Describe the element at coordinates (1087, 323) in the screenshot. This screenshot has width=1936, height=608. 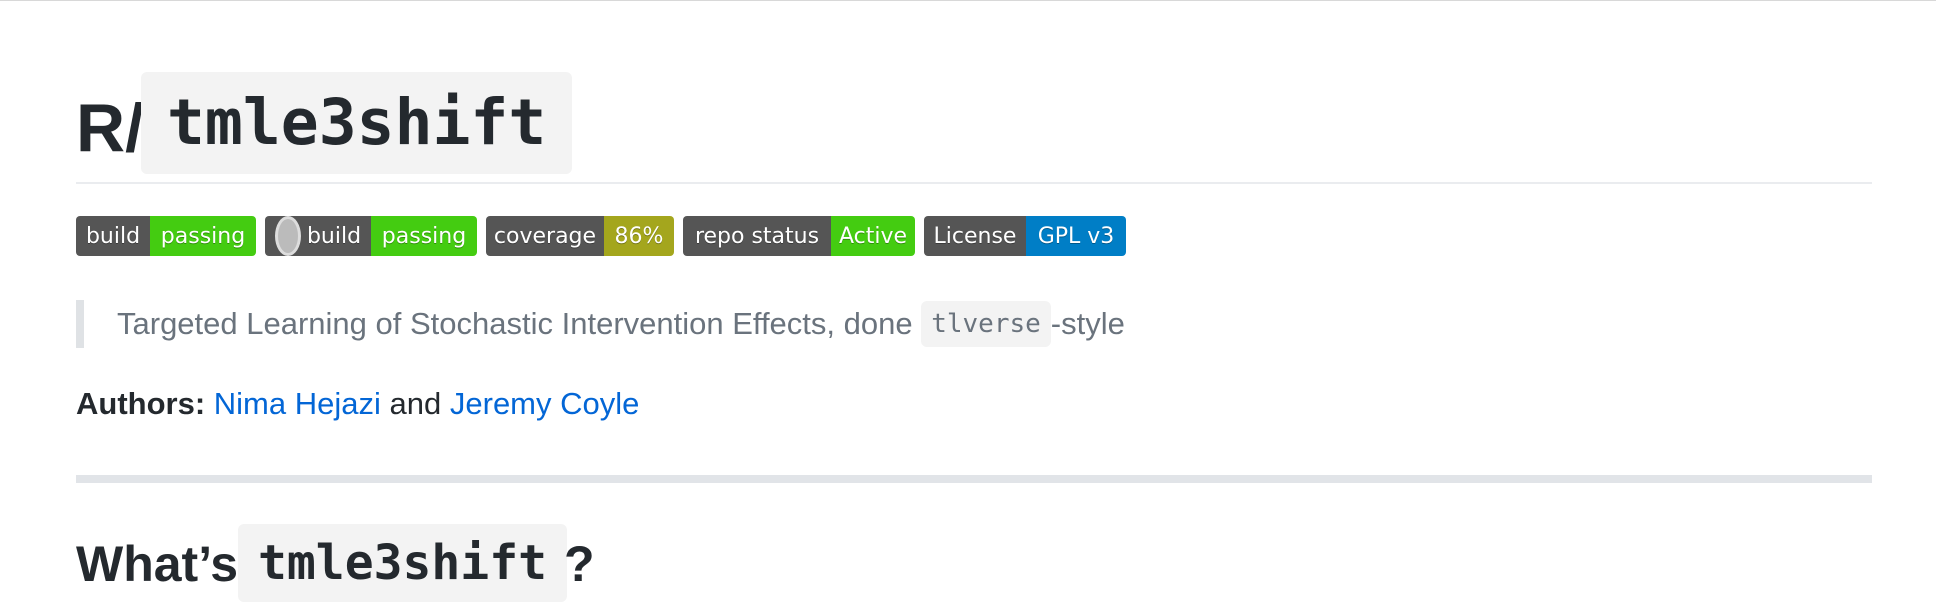
I see `description-text-part: -style` at that location.